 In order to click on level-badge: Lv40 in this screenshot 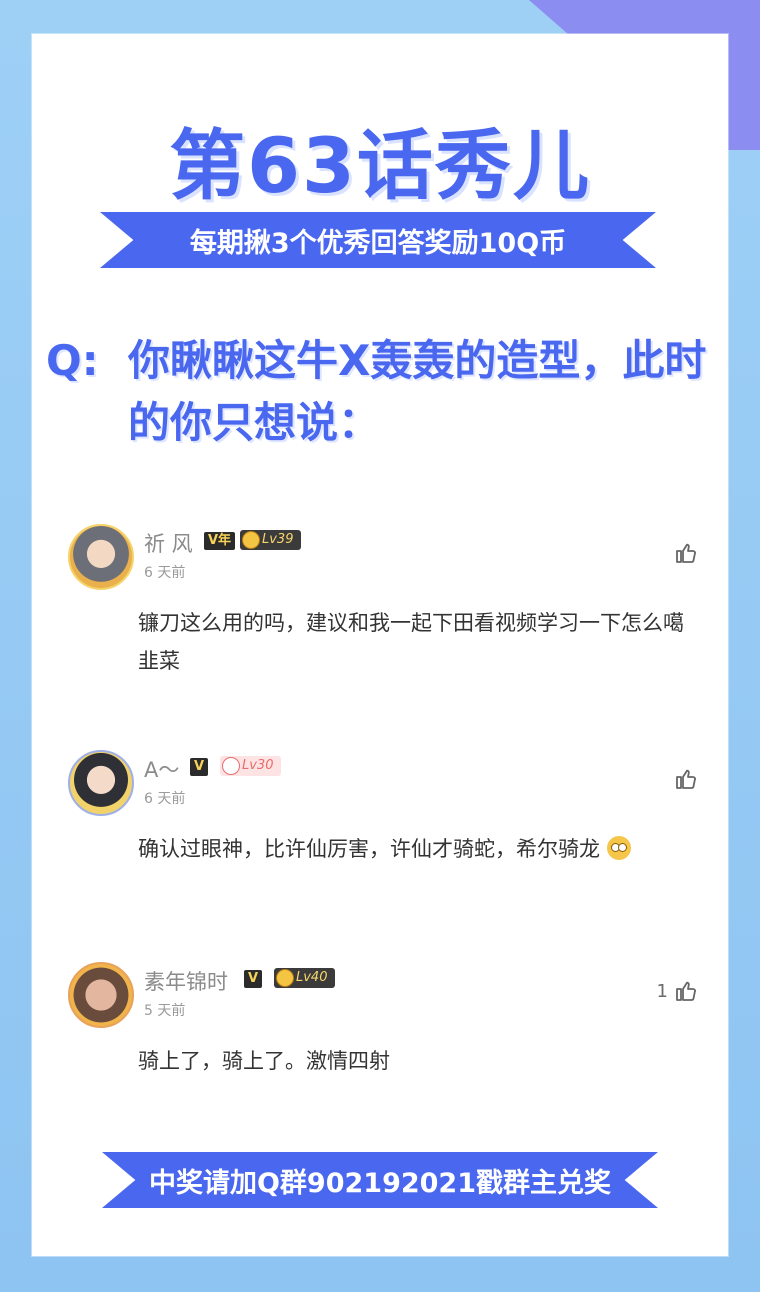, I will do `click(305, 978)`.